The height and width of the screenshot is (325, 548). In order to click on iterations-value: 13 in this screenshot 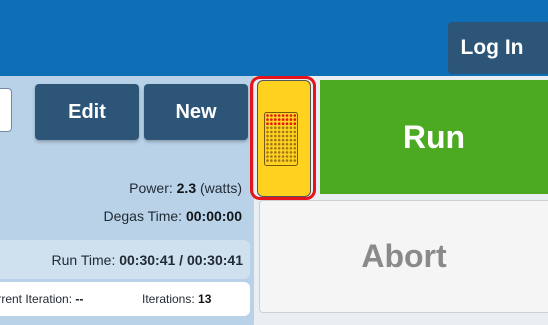, I will do `click(205, 299)`.